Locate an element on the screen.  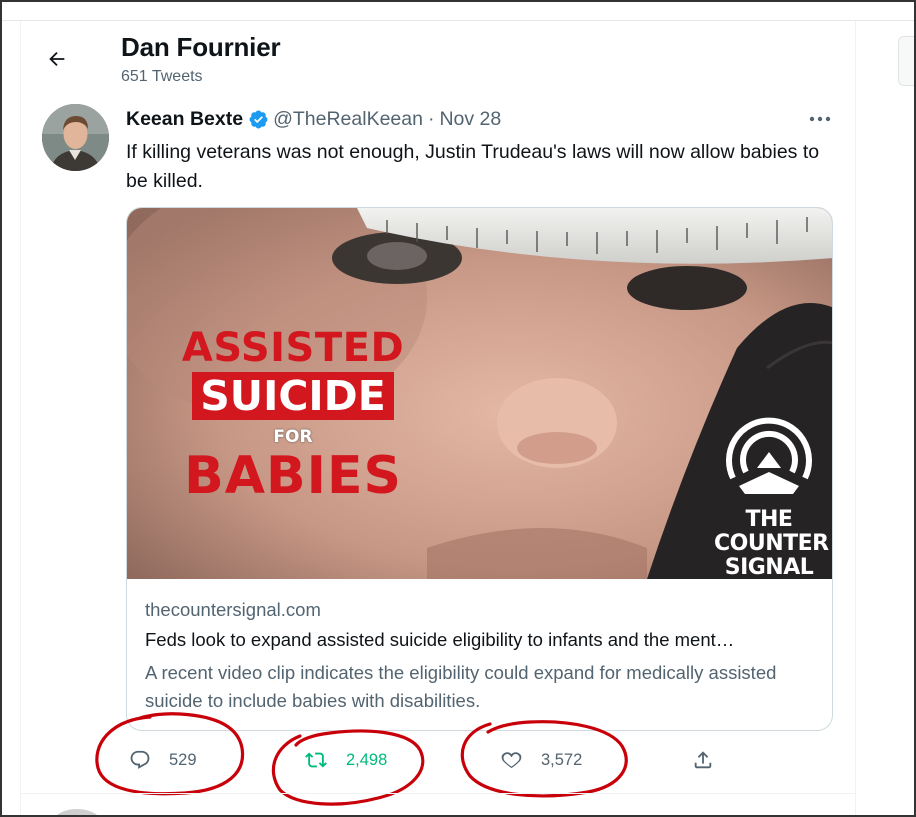
window-top-edge is located at coordinates (458, 20).